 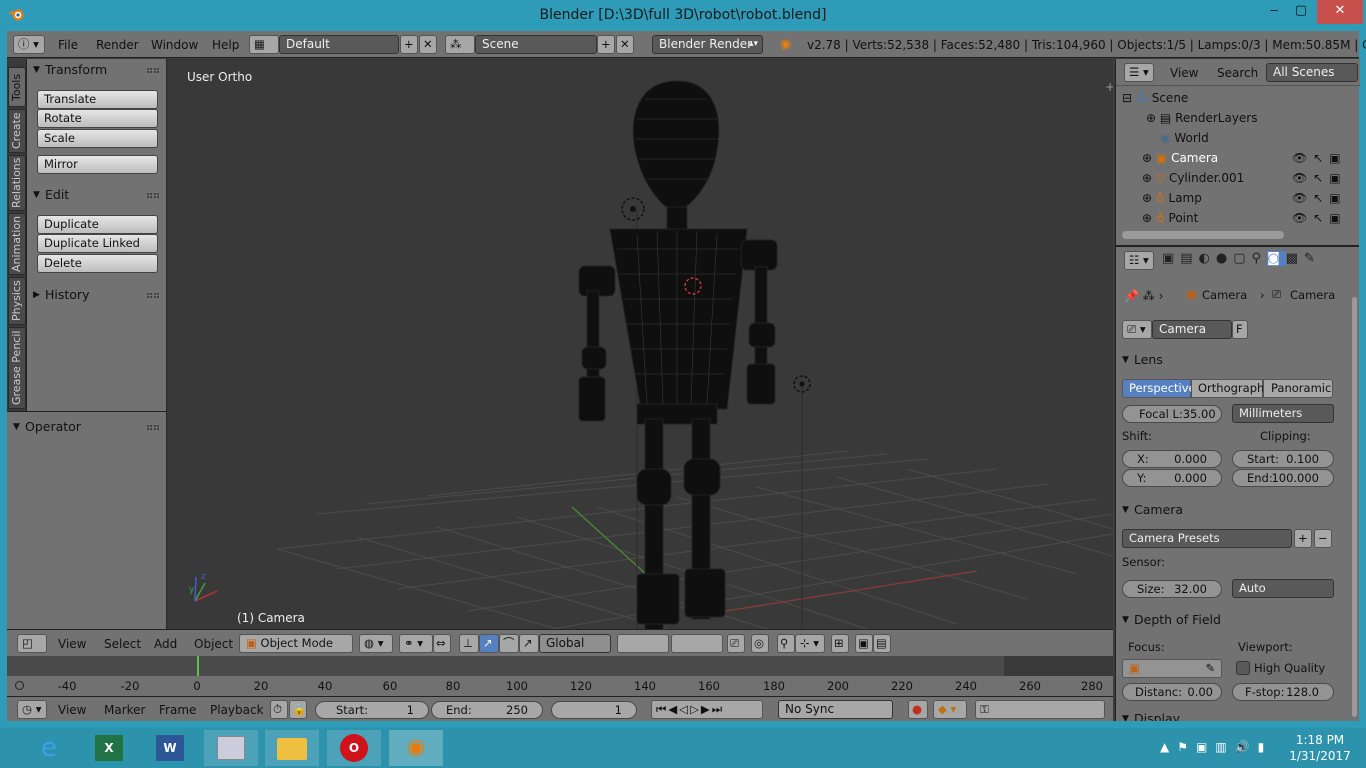 I want to click on snap-element-icon: ⊹ ▾, so click(x=810, y=643).